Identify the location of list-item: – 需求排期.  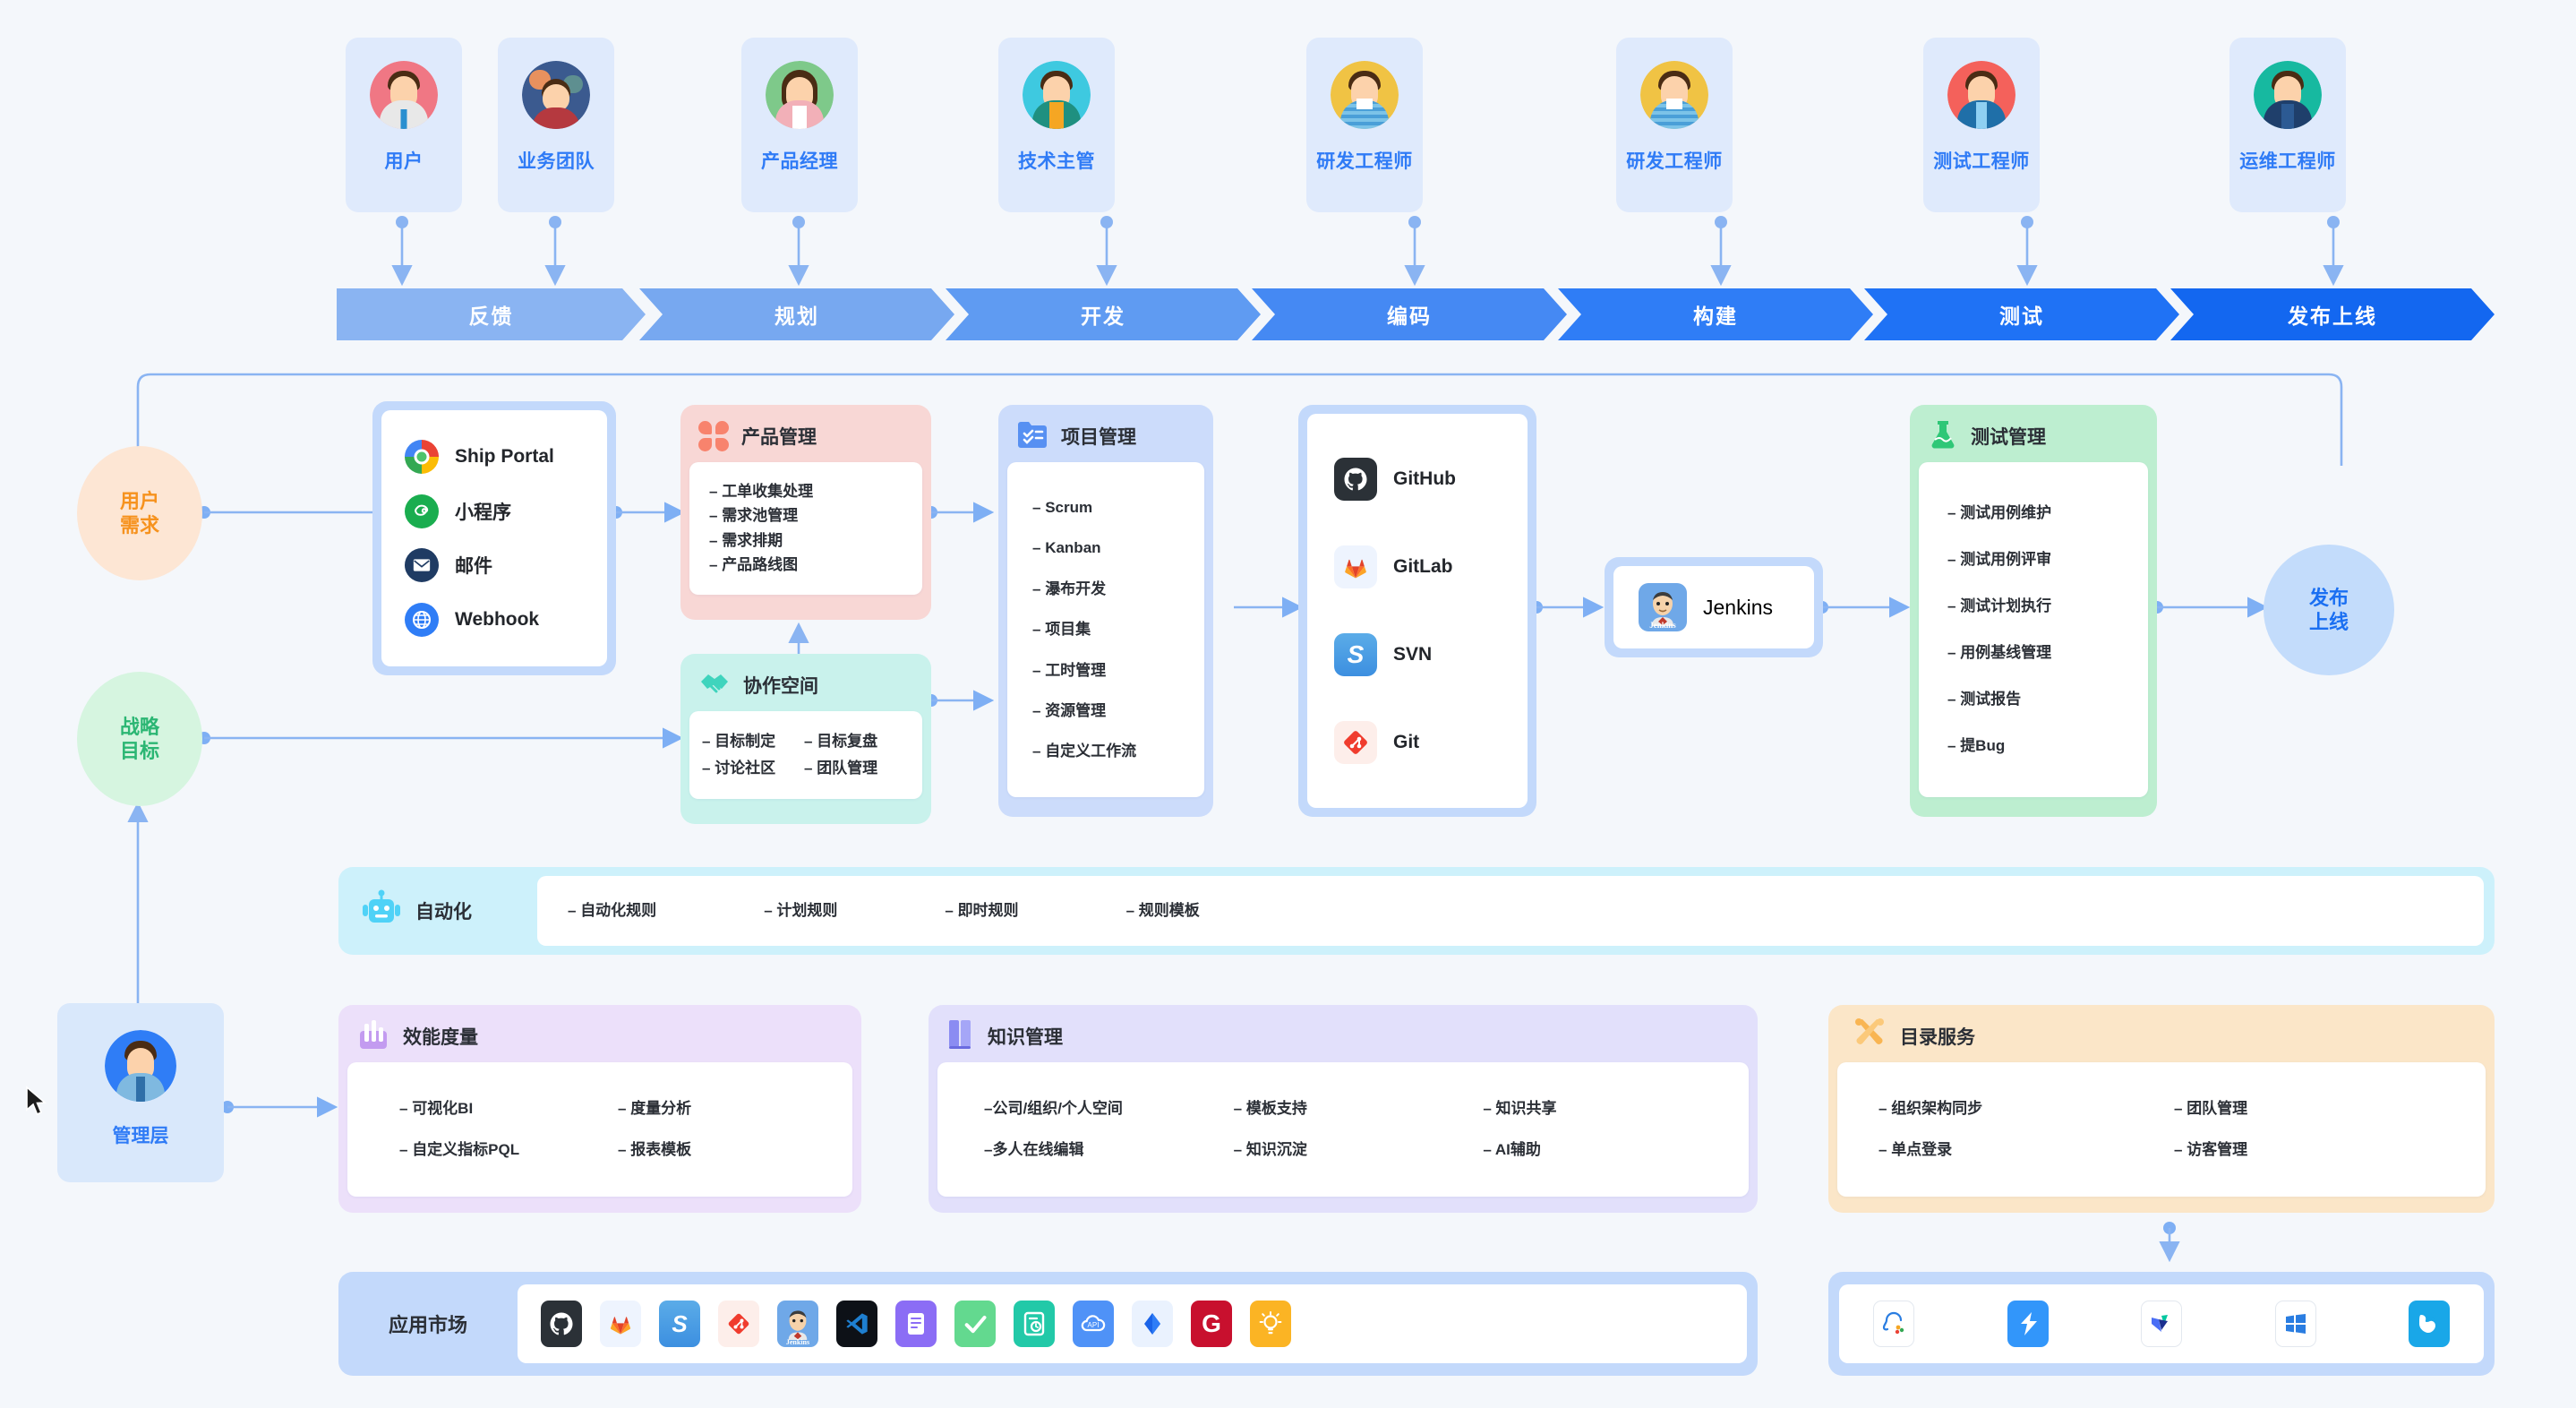
(807, 540).